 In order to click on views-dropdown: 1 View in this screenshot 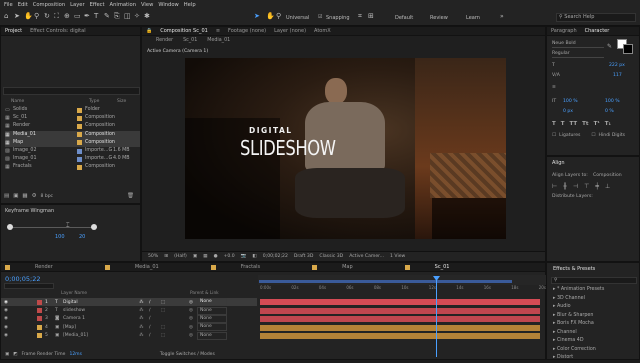, I will do `click(397, 256)`.